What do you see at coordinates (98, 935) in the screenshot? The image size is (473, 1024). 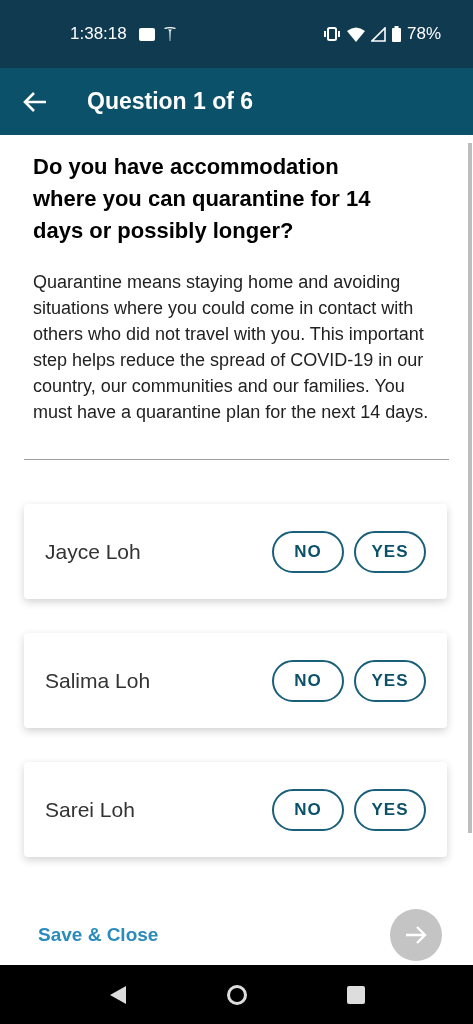 I see `save-close-link: Save & Close` at bounding box center [98, 935].